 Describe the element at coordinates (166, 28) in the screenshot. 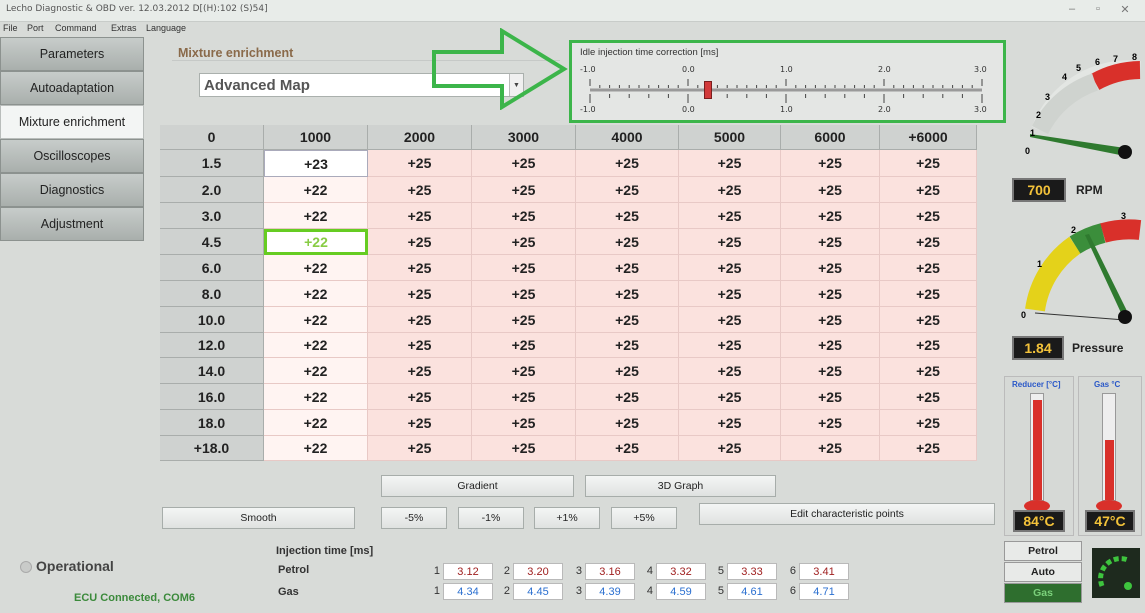

I see `menu-language: Language` at that location.